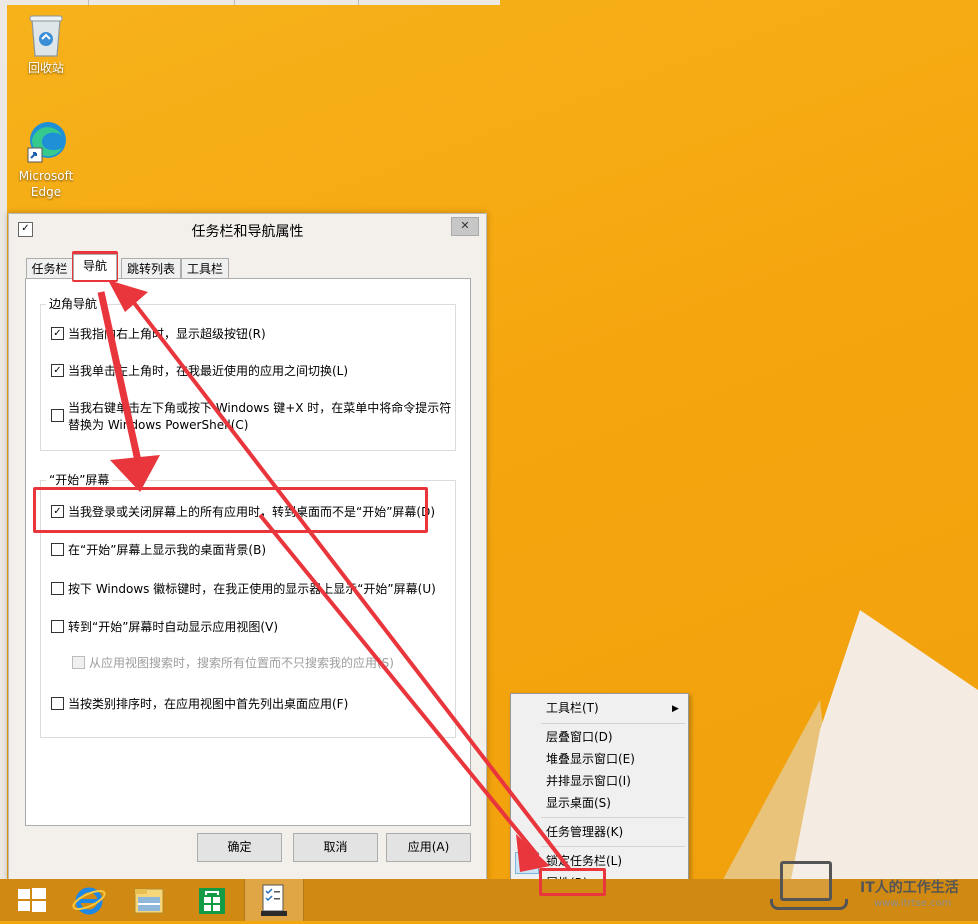 The image size is (978, 924). Describe the element at coordinates (128, 296) in the screenshot. I see `arrow-head-tab` at that location.